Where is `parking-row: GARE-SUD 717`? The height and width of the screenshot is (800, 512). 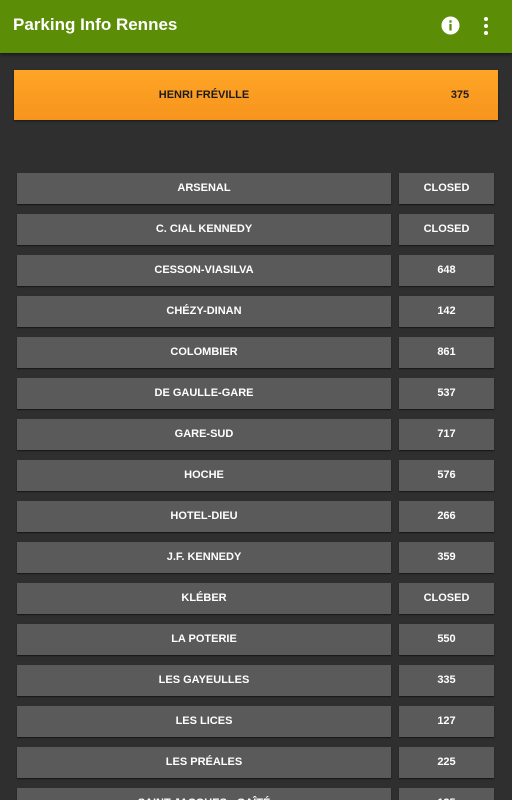
parking-row: GARE-SUD 717 is located at coordinates (256, 434).